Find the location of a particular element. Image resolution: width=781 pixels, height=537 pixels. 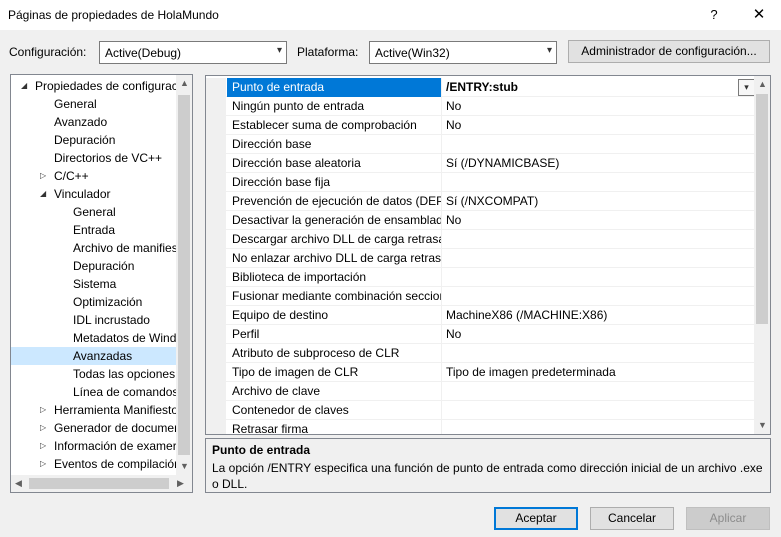

property-row: Retrasar firma is located at coordinates (480, 427).